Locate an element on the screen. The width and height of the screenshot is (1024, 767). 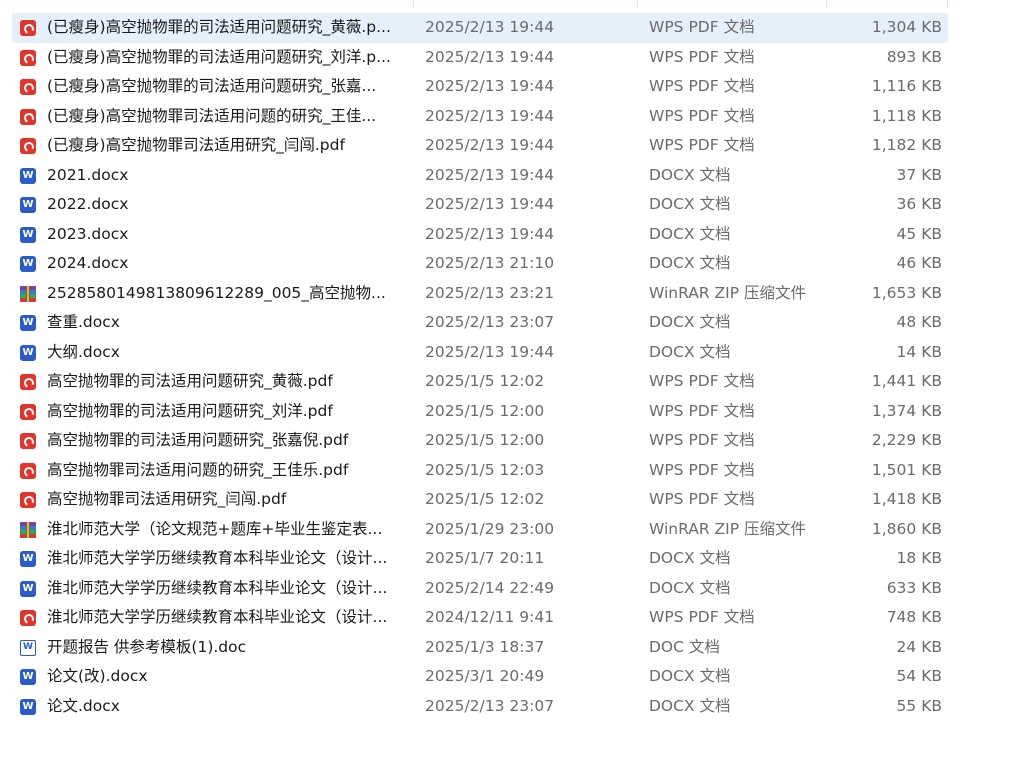
file-size: 1,418 KB is located at coordinates (906, 499).